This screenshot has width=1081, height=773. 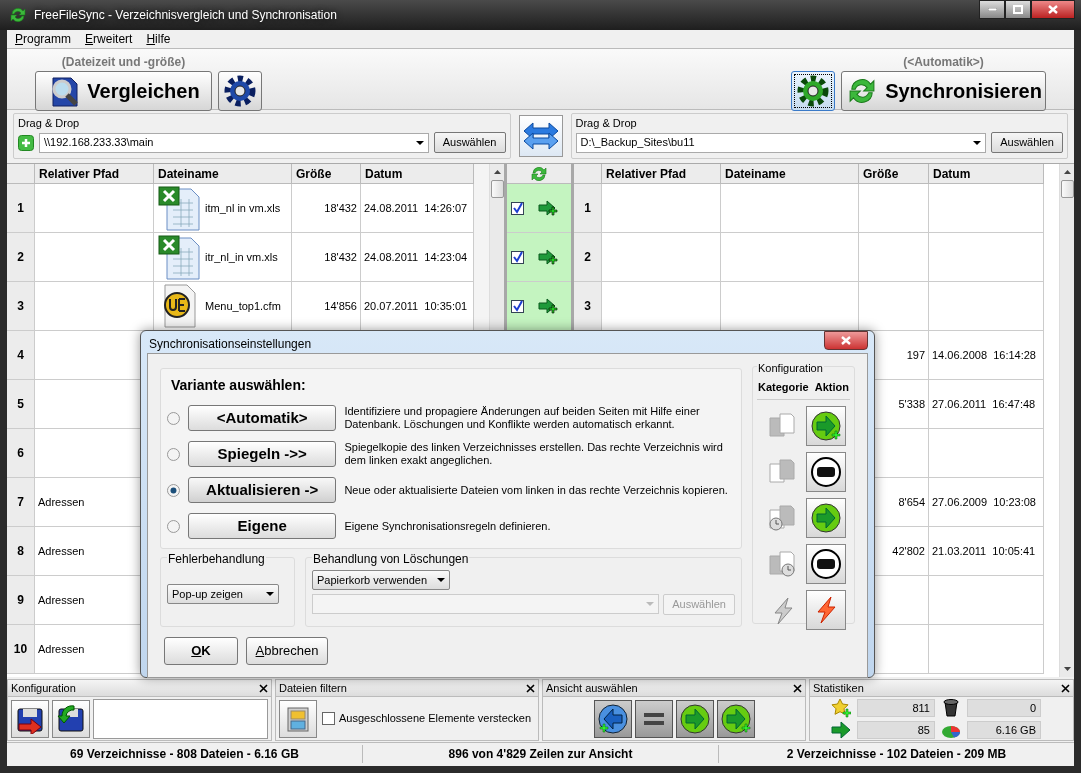 I want to click on maximize-icon, so click(x=1018, y=9).